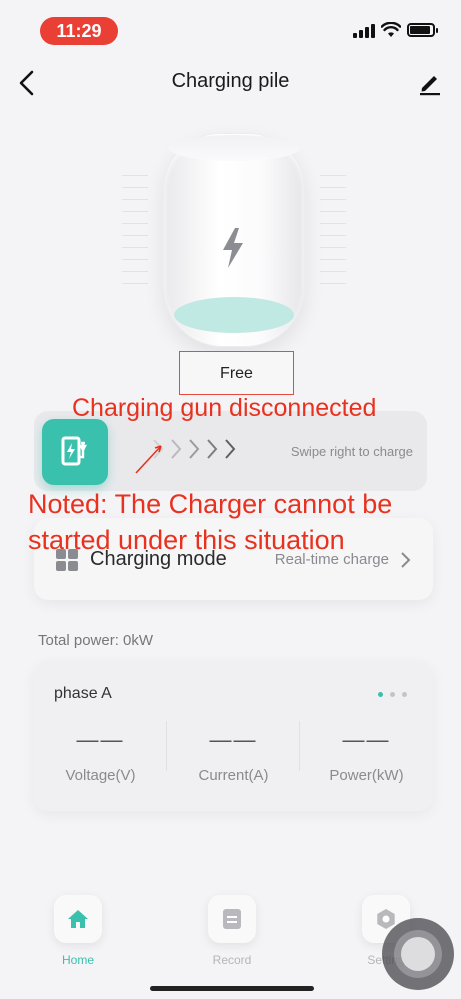 This screenshot has height=999, width=461. What do you see at coordinates (100, 755) in the screenshot?
I see `metric-voltage: —— Voltage(V)` at bounding box center [100, 755].